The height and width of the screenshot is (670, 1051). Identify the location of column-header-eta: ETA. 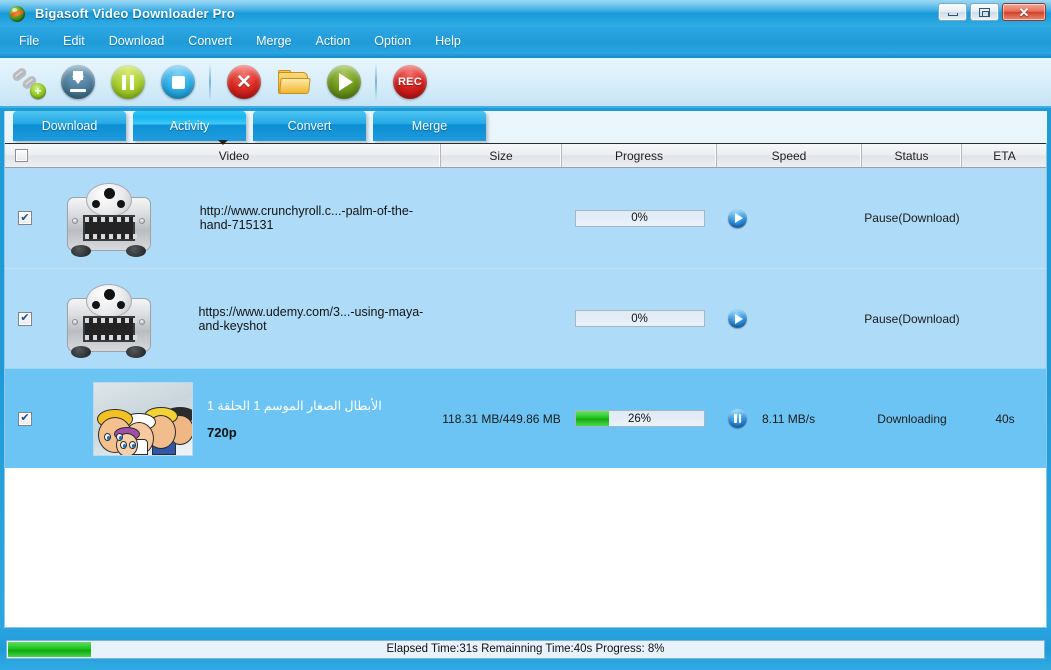
(1004, 155).